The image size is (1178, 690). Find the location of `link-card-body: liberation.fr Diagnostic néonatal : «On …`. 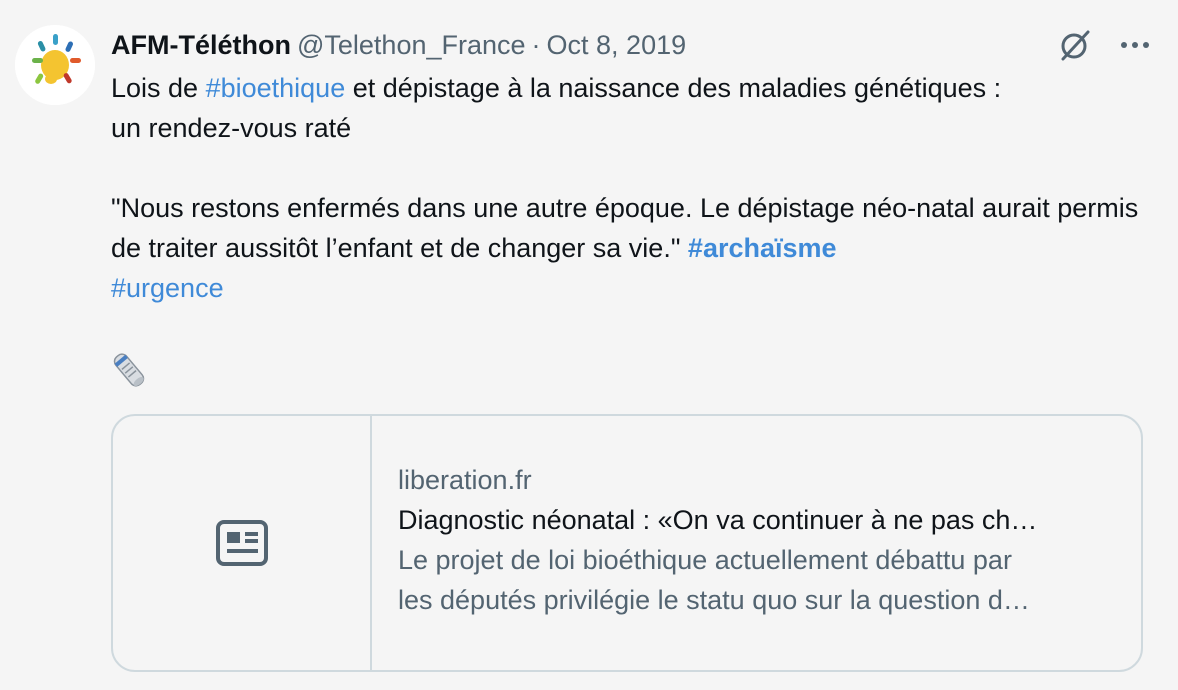

link-card-body: liberation.fr Diagnostic néonatal : «On … is located at coordinates (757, 540).